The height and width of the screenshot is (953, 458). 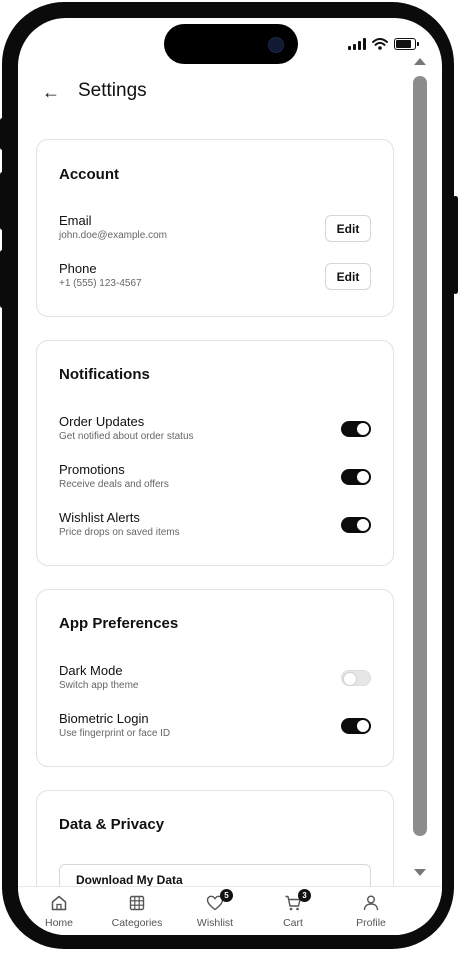 What do you see at coordinates (348, 276) in the screenshot?
I see `edit-phone-button: Edit` at bounding box center [348, 276].